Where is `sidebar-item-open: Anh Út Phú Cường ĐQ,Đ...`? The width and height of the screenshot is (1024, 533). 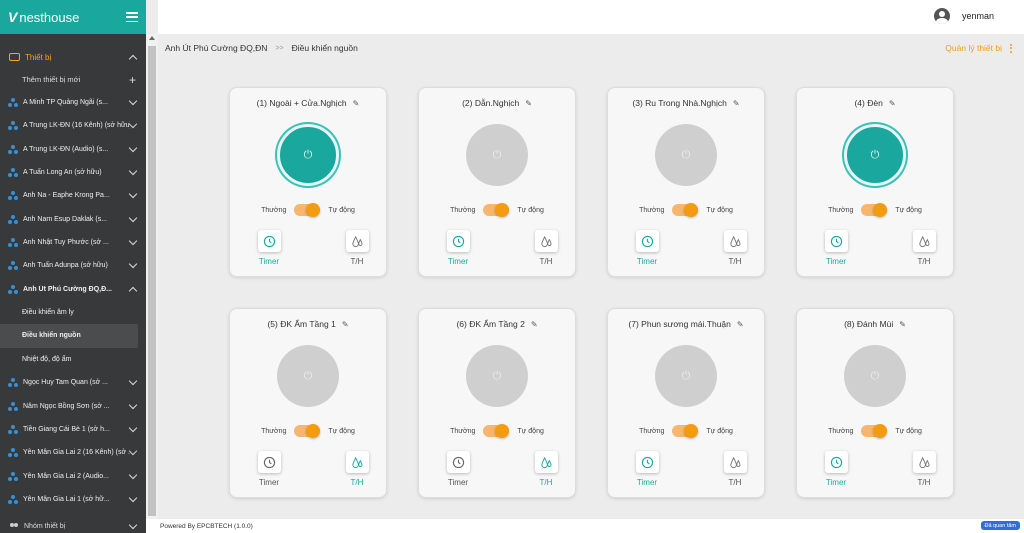 sidebar-item-open: Anh Út Phú Cường ĐQ,Đ... is located at coordinates (73, 288).